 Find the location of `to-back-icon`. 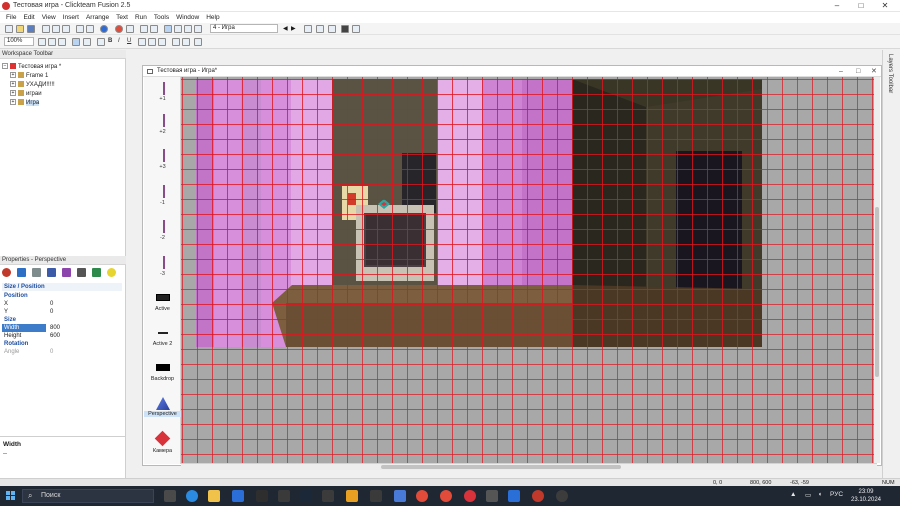

to-back-icon is located at coordinates (186, 42).